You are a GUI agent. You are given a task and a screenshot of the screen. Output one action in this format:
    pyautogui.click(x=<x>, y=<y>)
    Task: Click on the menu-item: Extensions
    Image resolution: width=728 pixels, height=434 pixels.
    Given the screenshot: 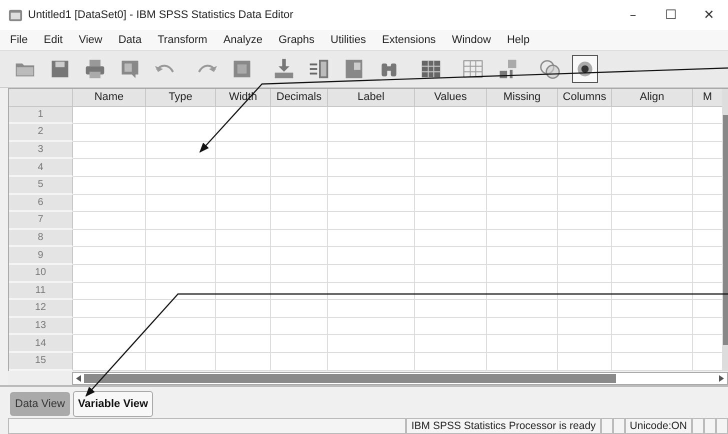 What is the action you would take?
    pyautogui.click(x=410, y=40)
    